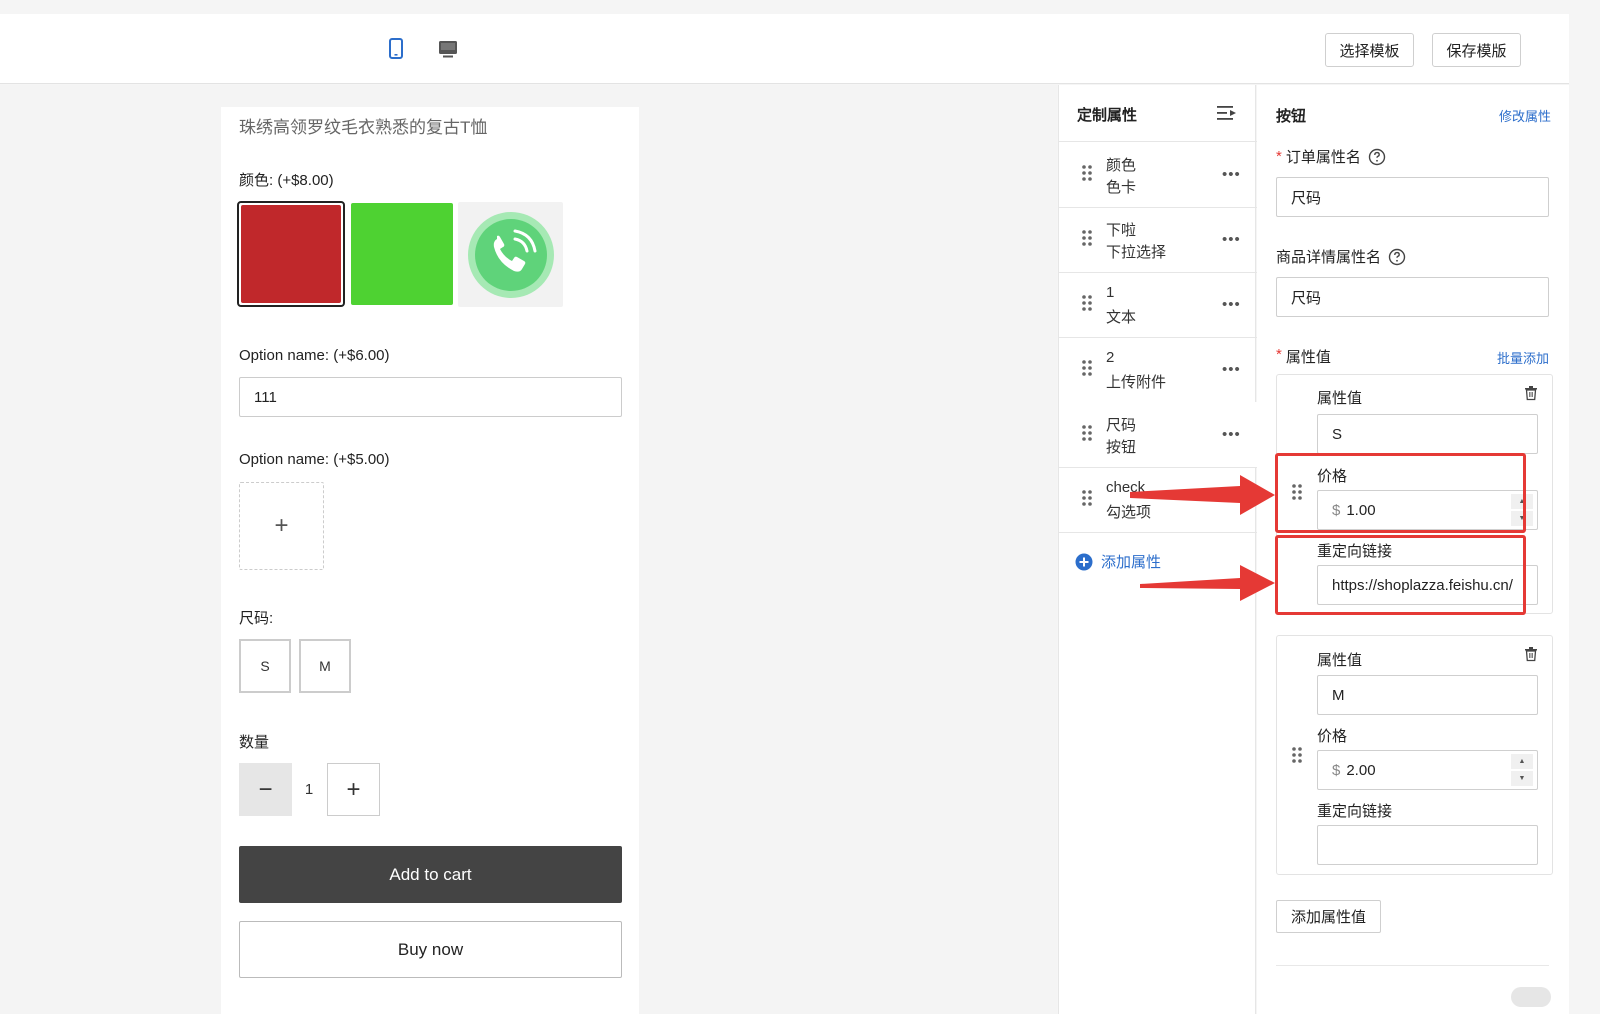 The width and height of the screenshot is (1600, 1014). Describe the element at coordinates (1202, 495) in the screenshot. I see `annotation-arrow-price` at that location.